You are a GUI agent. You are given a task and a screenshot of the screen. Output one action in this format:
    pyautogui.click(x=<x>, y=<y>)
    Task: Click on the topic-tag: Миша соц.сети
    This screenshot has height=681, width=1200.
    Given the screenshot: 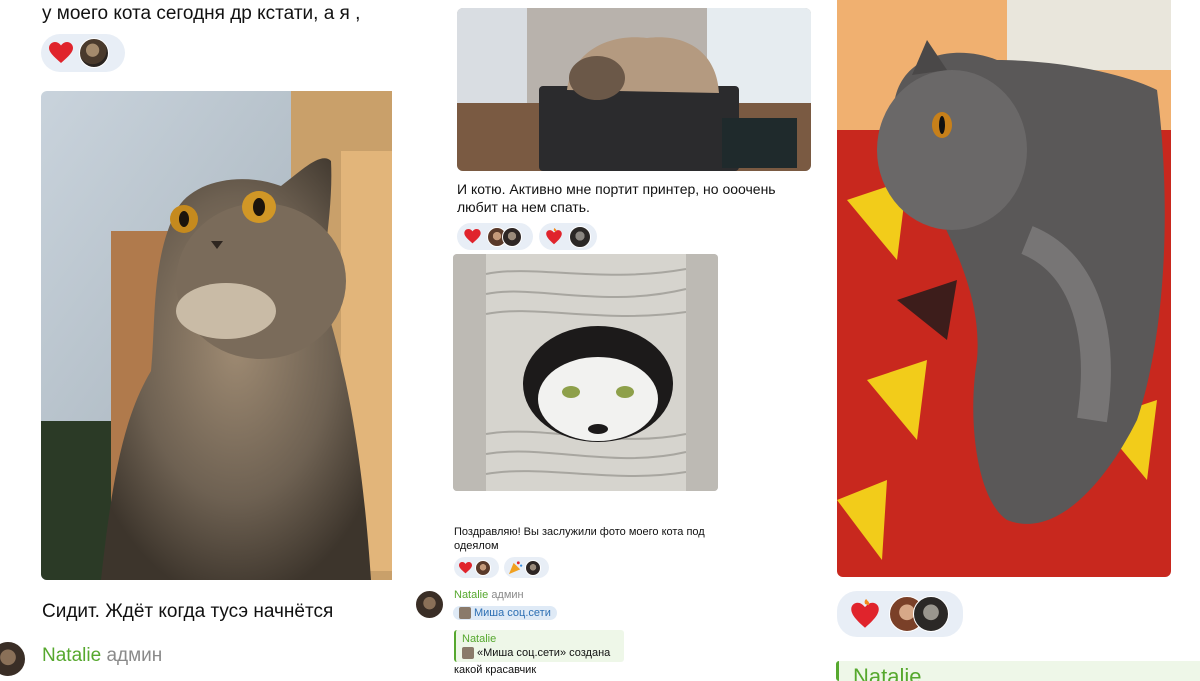 What is the action you would take?
    pyautogui.click(x=505, y=615)
    